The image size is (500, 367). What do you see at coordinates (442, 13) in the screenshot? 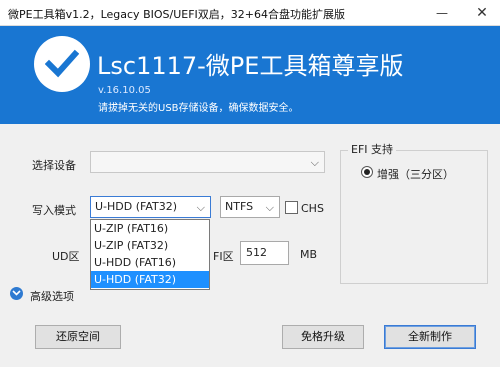
I see `minimize-button: —` at bounding box center [442, 13].